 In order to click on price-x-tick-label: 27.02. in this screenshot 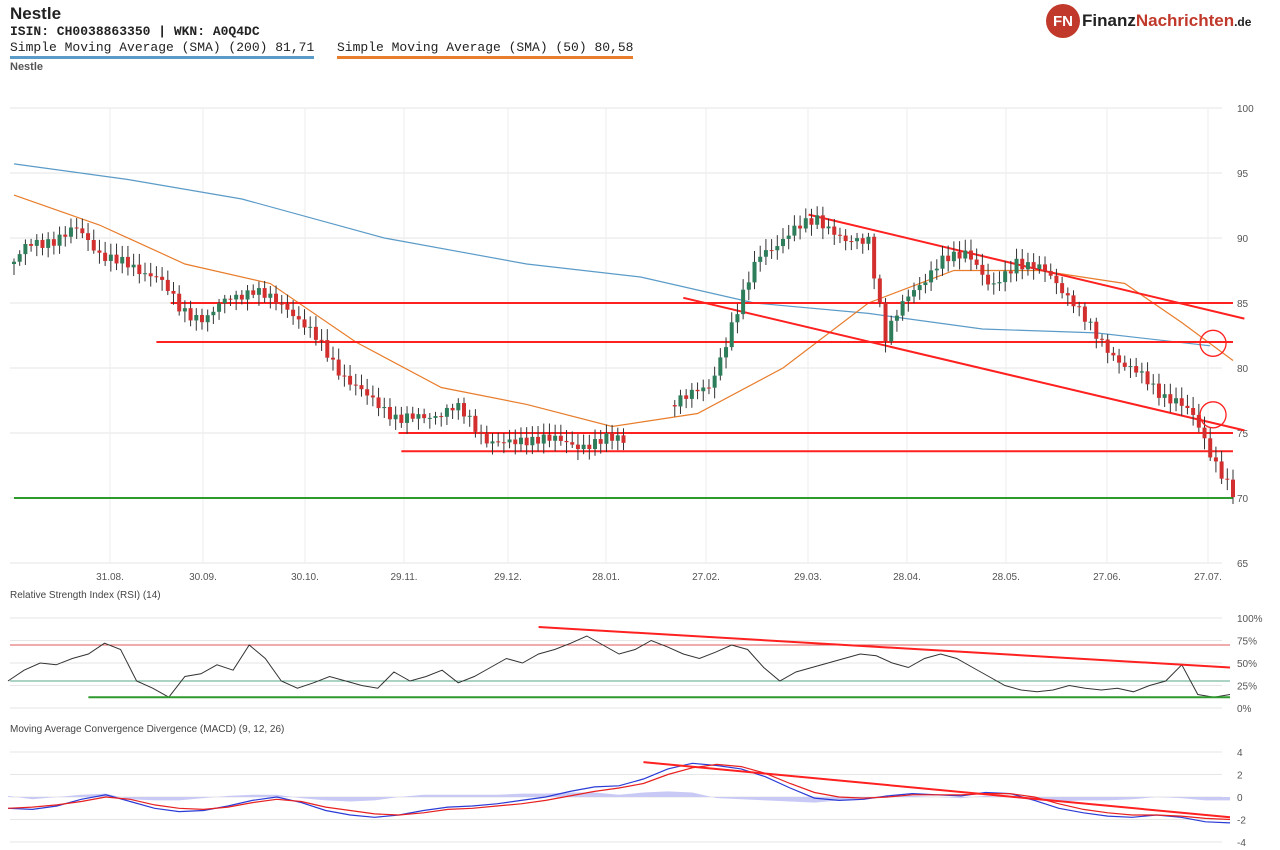, I will do `click(706, 577)`.